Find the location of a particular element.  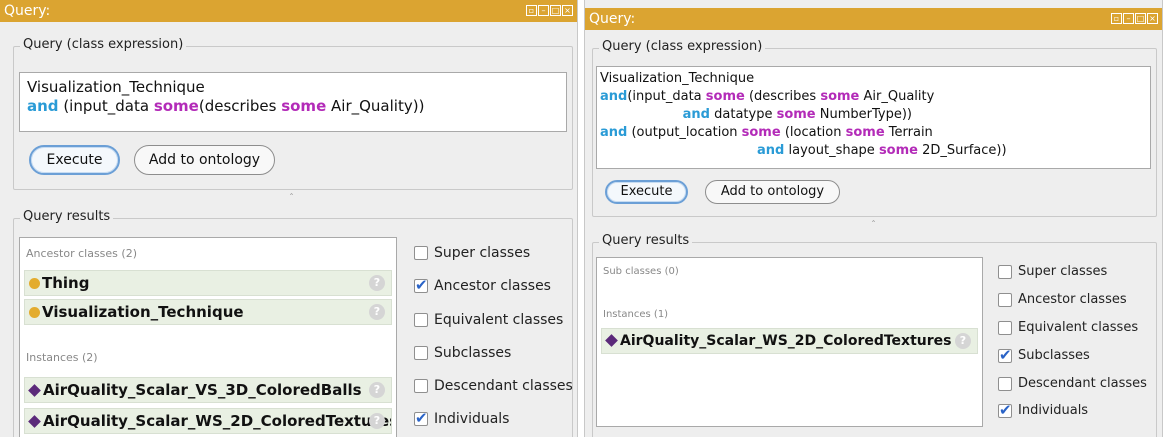

expression-token: Air_Quality is located at coordinates (897, 96).